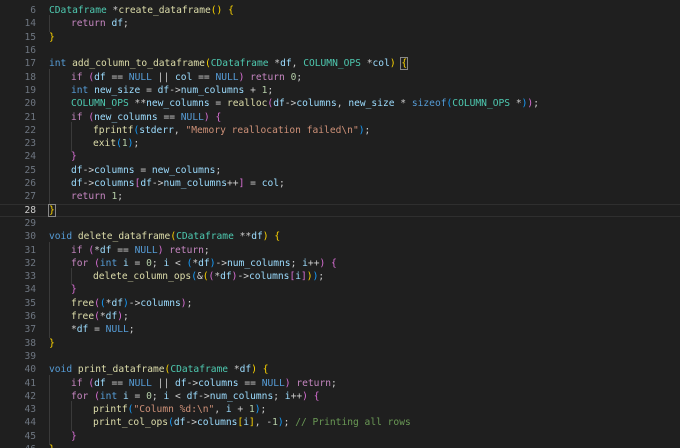  I want to click on code-token: **, so click(242, 237).